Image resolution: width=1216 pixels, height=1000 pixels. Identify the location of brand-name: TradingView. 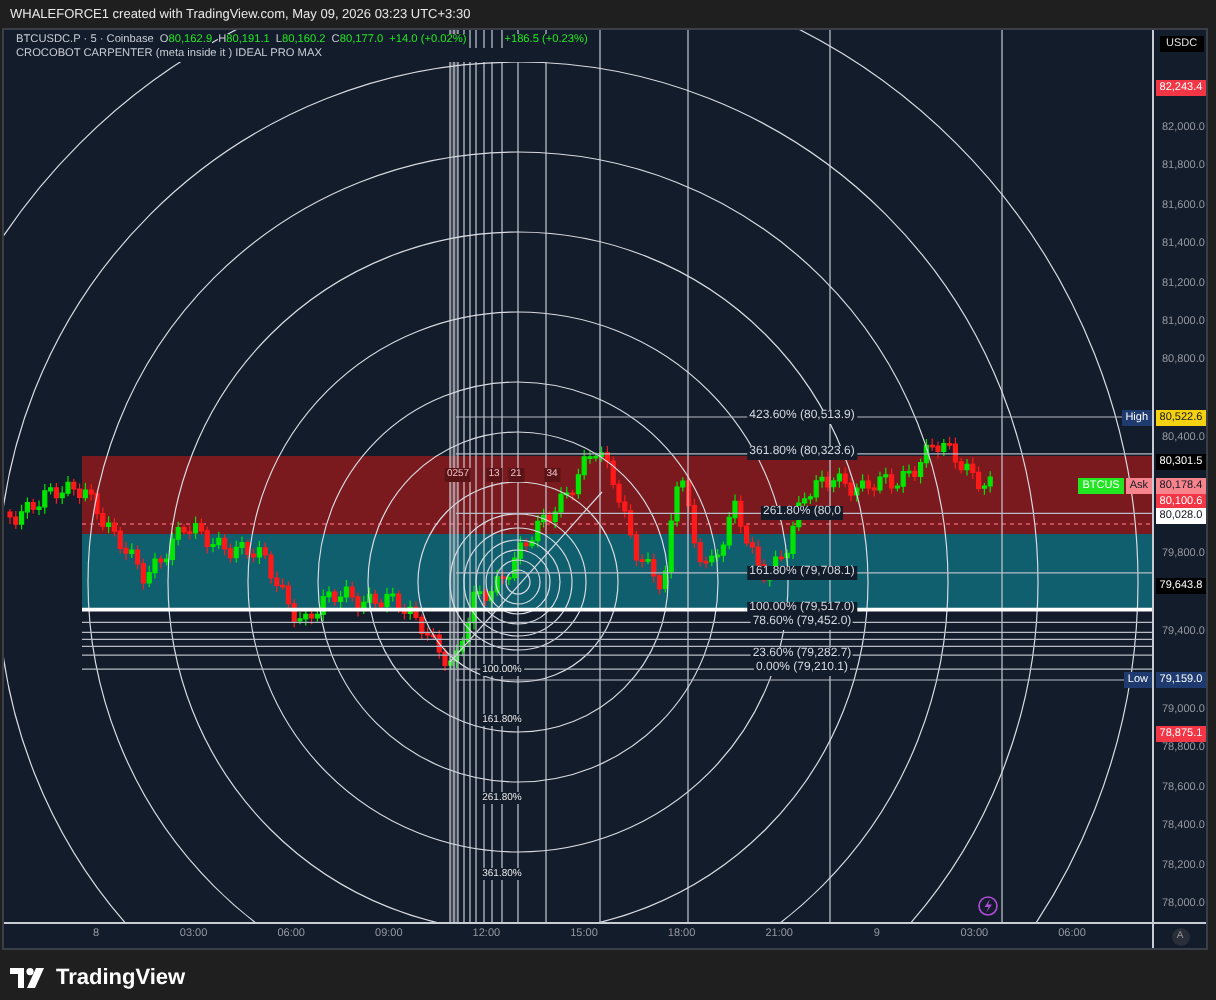
(121, 978).